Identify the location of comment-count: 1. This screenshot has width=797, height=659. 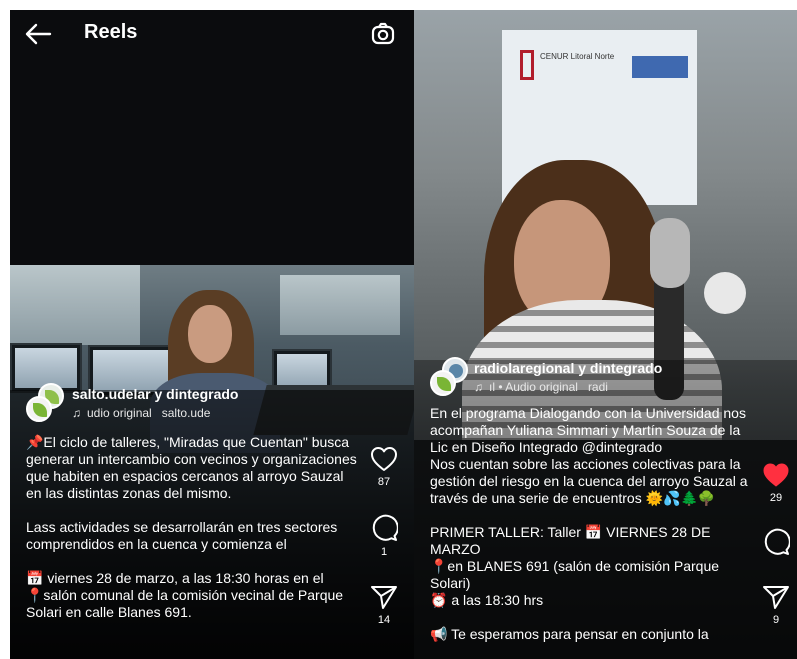
(384, 552).